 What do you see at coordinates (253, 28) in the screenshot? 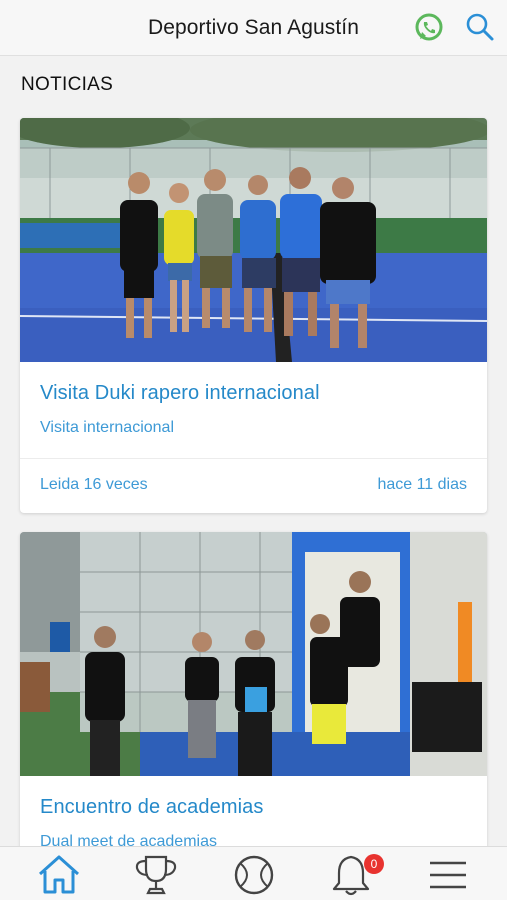
I see `app-header: Deportivo San Agustín` at bounding box center [253, 28].